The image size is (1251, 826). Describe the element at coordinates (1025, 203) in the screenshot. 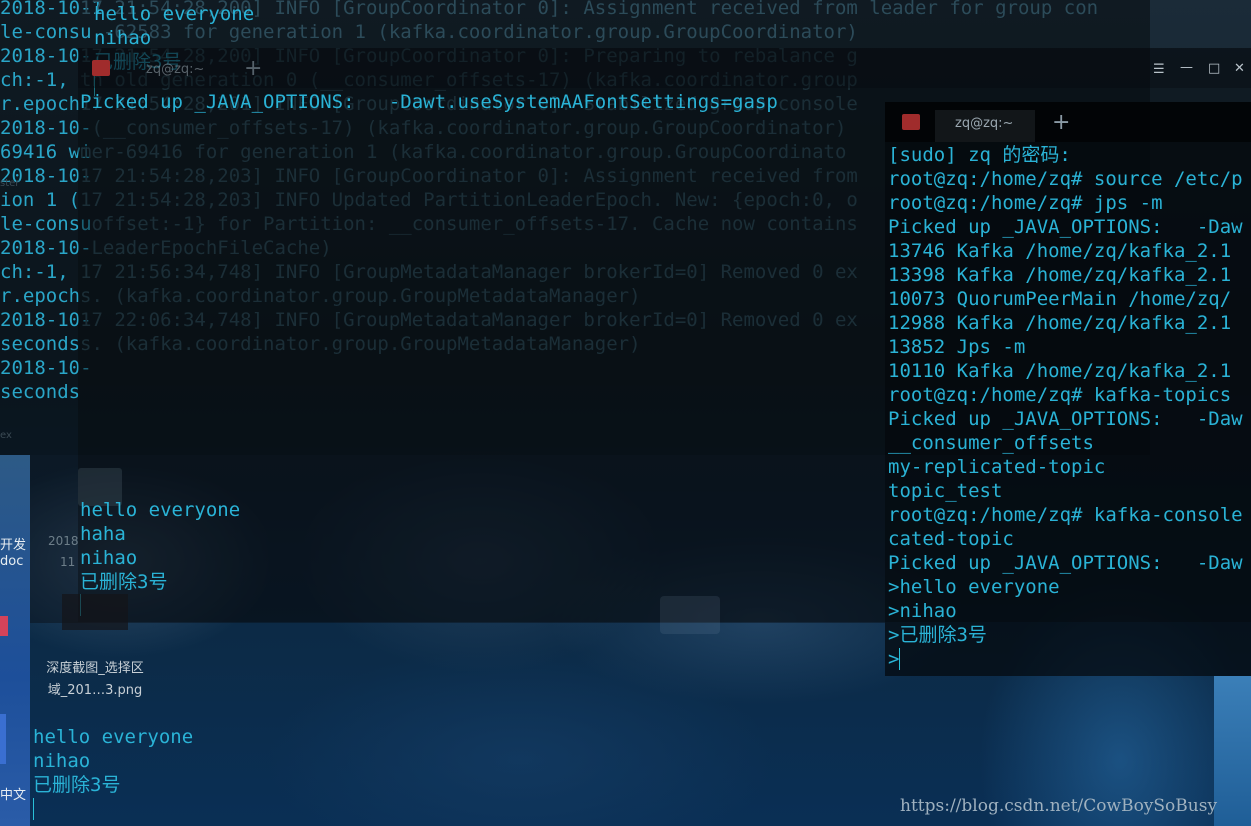

I see `terminal-line: root@zq:/home/zq# jps -m` at that location.